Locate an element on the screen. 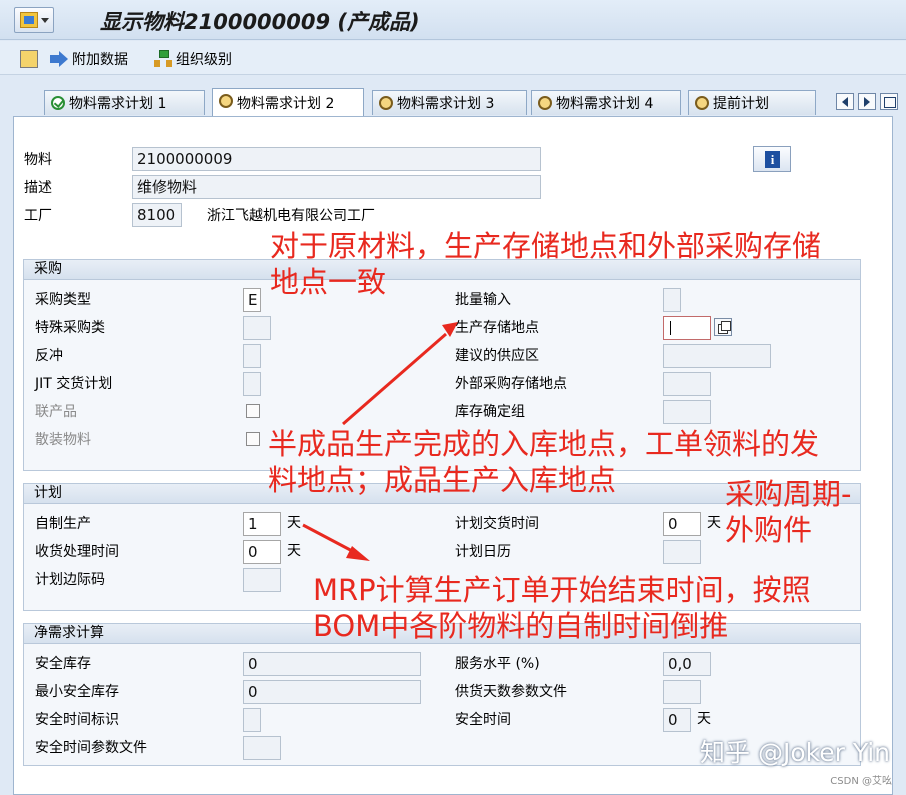 The height and width of the screenshot is (795, 906). planning-calendar-field is located at coordinates (682, 552).